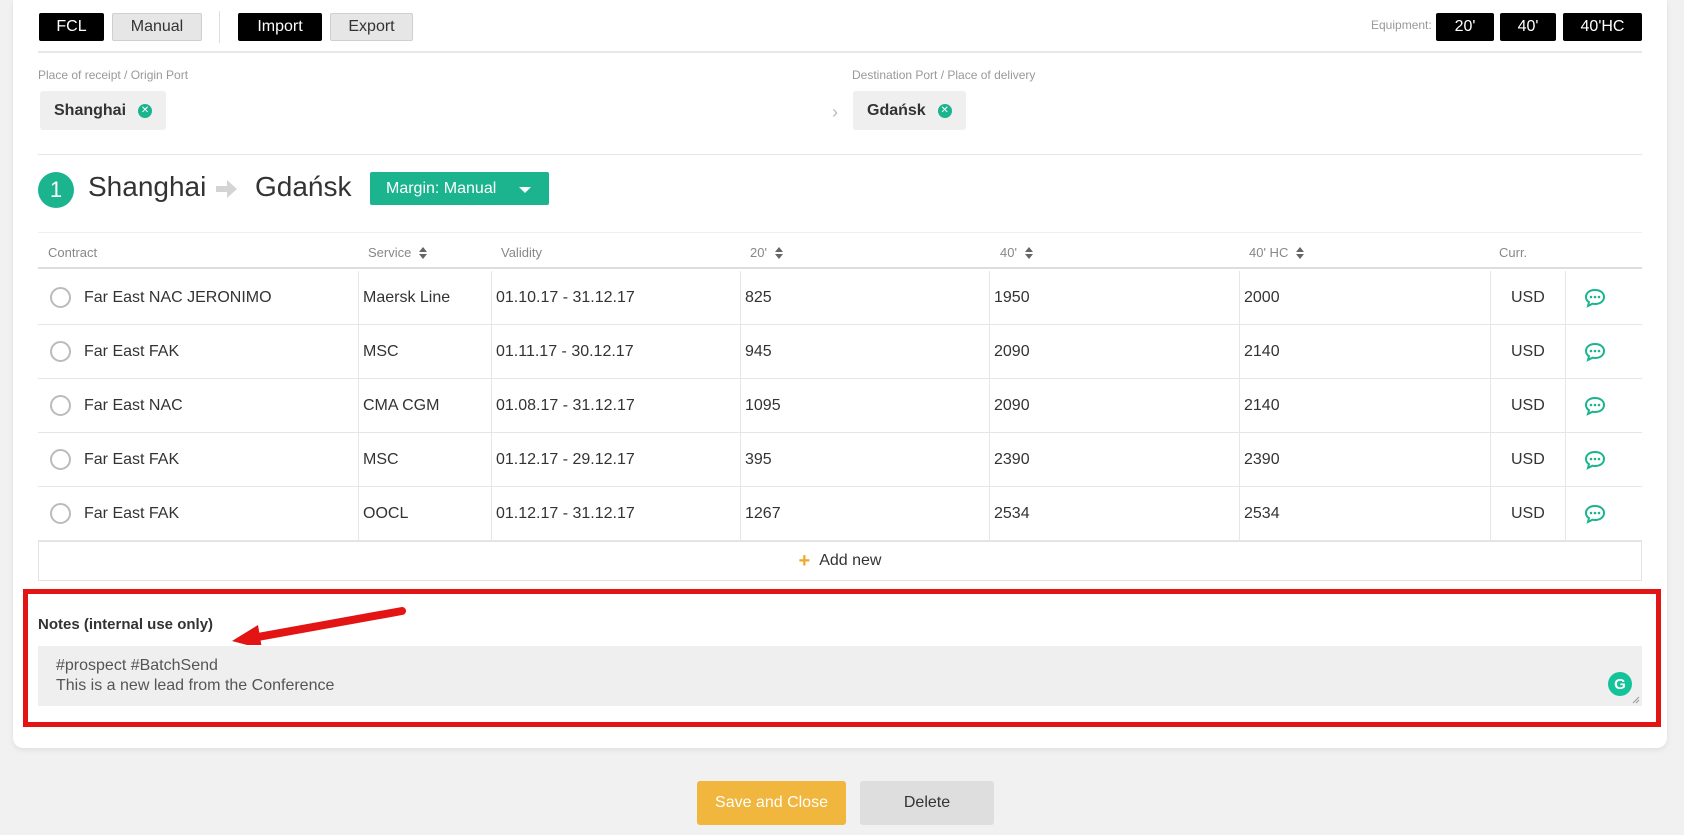  Describe the element at coordinates (525, 190) in the screenshot. I see `caret-down-icon` at that location.